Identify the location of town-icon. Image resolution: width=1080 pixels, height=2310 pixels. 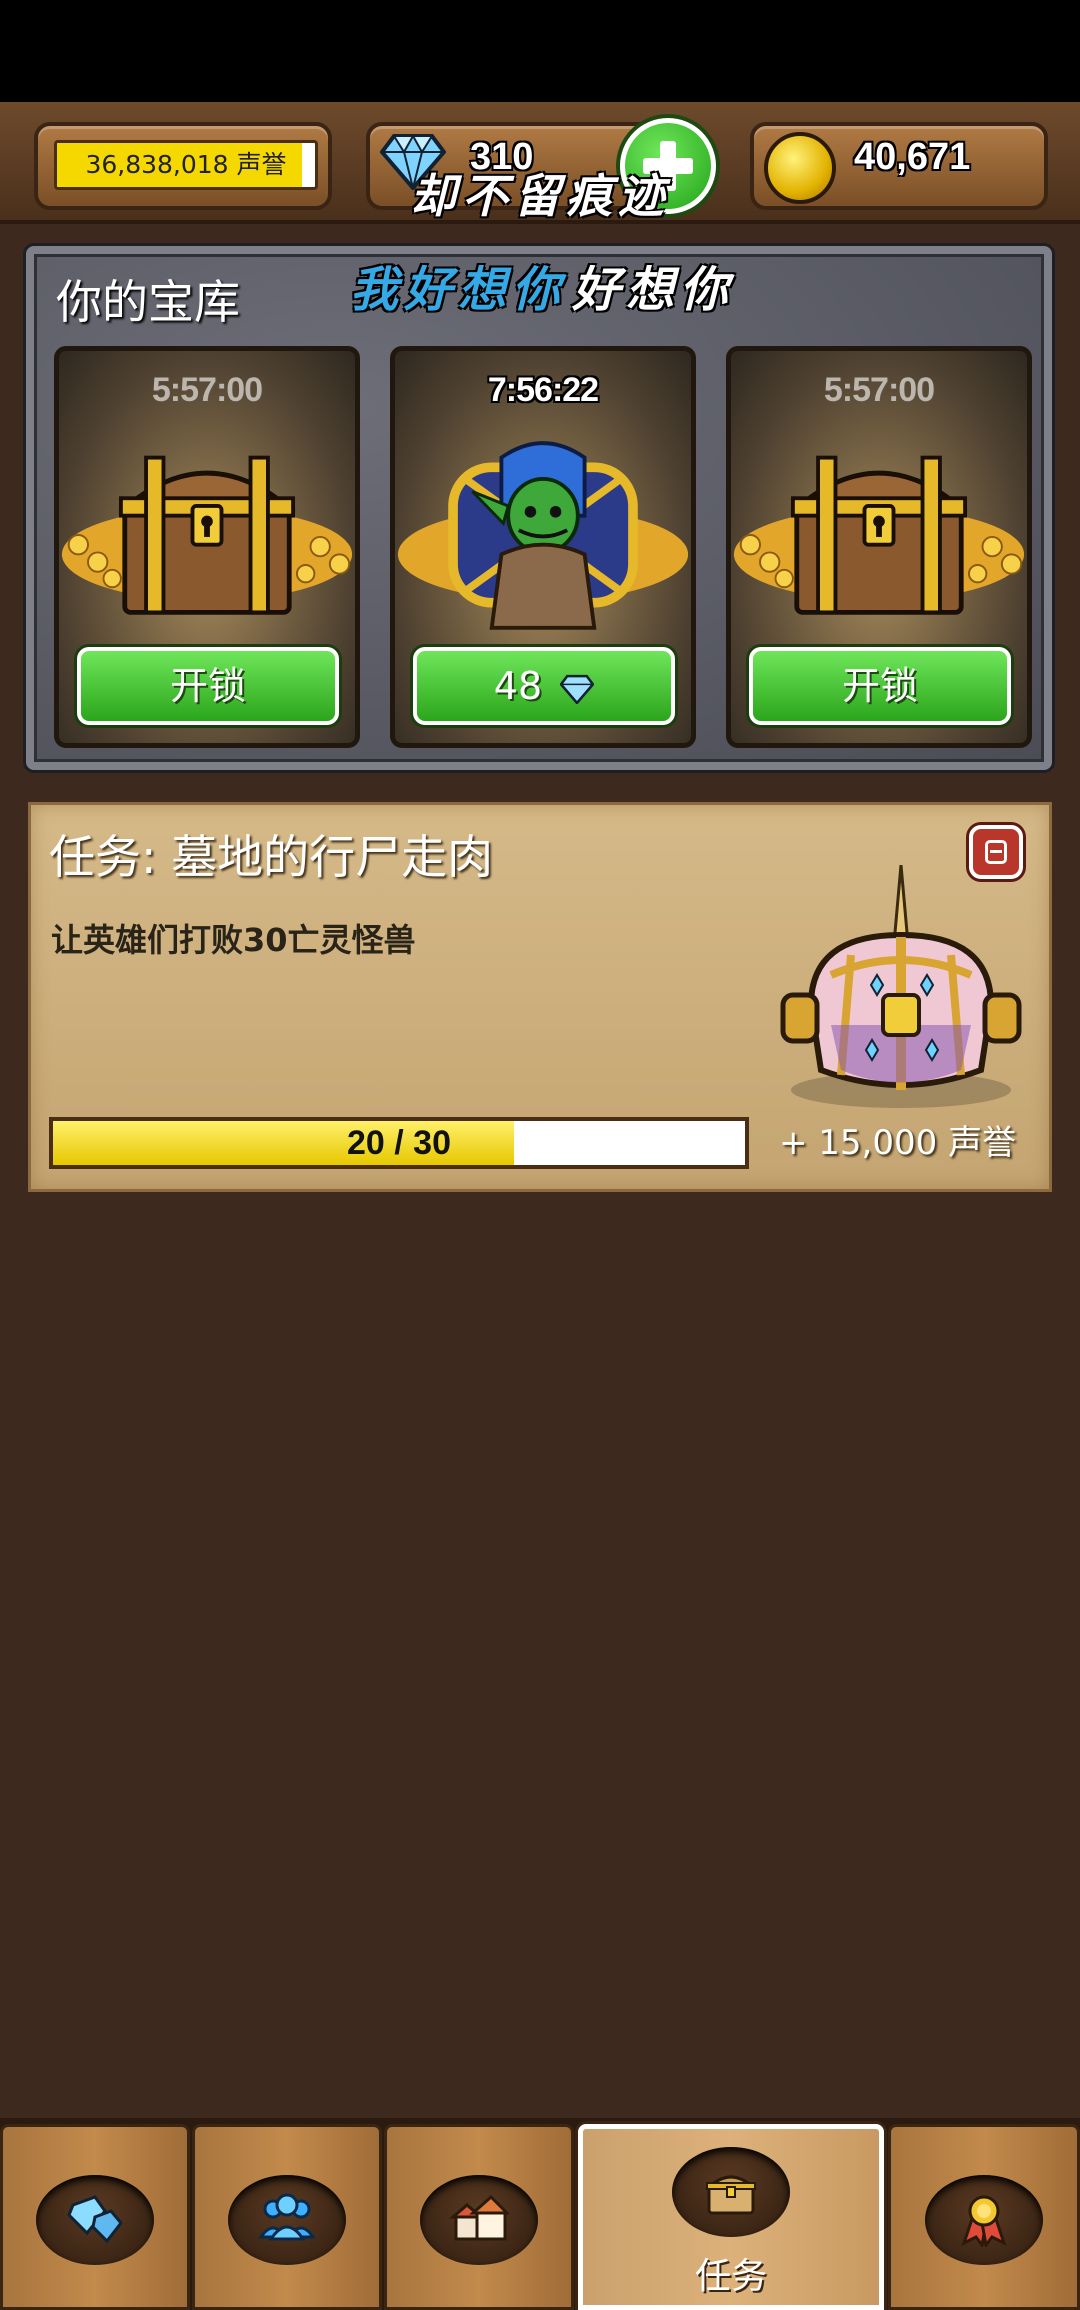
(479, 2217).